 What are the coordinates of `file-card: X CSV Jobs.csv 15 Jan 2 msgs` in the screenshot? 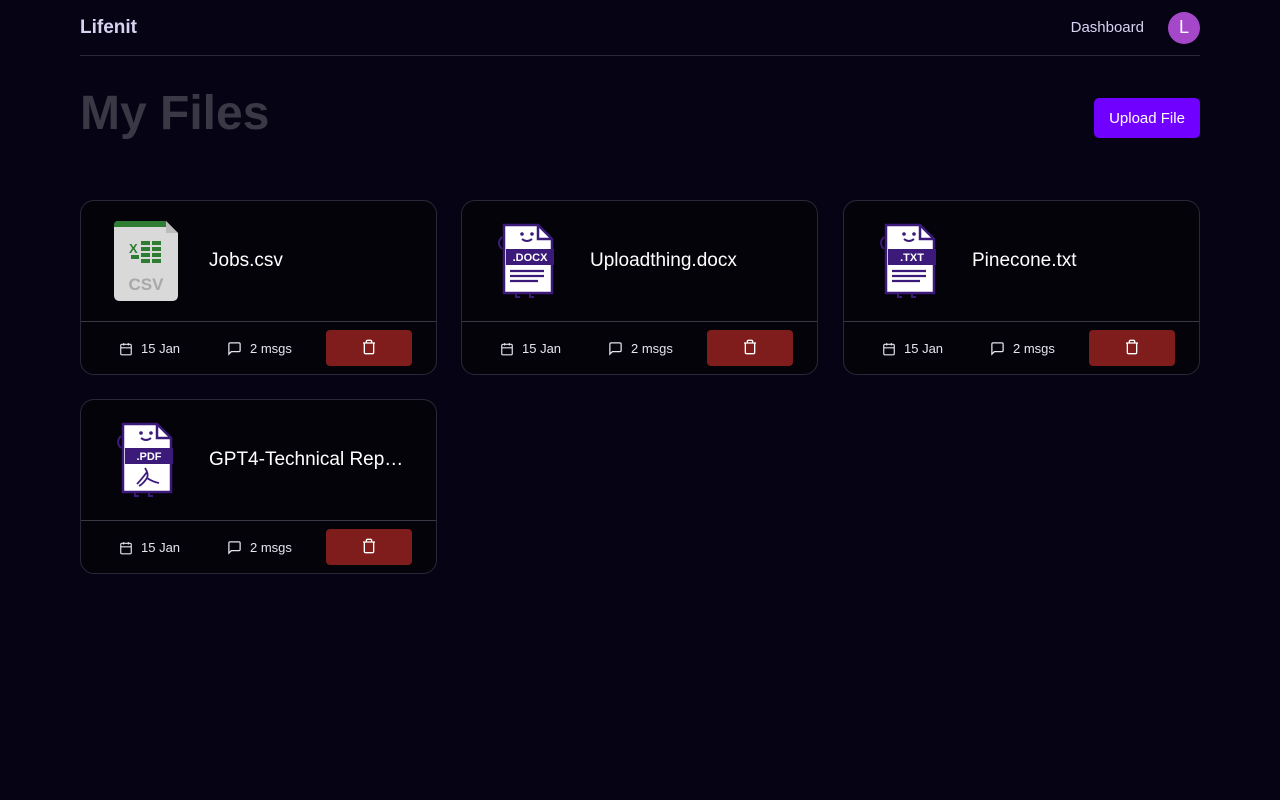 It's located at (258, 287).